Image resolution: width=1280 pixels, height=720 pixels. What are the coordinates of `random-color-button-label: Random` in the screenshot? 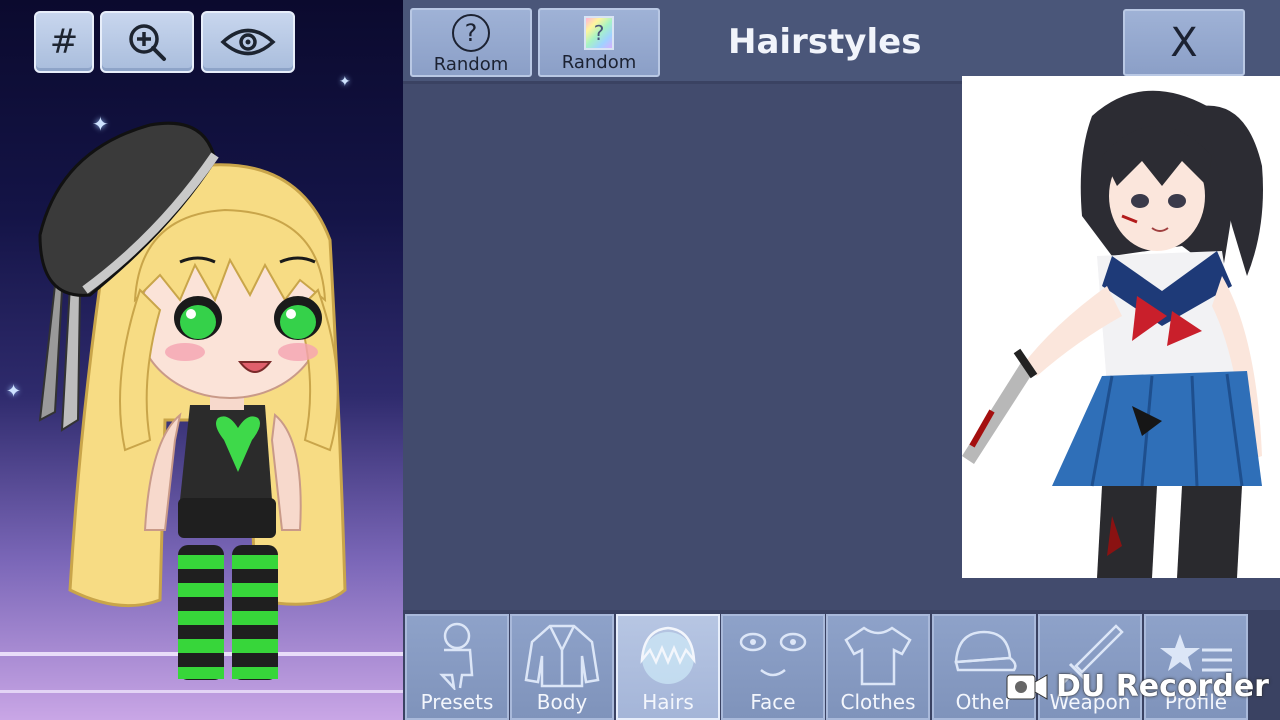 It's located at (599, 62).